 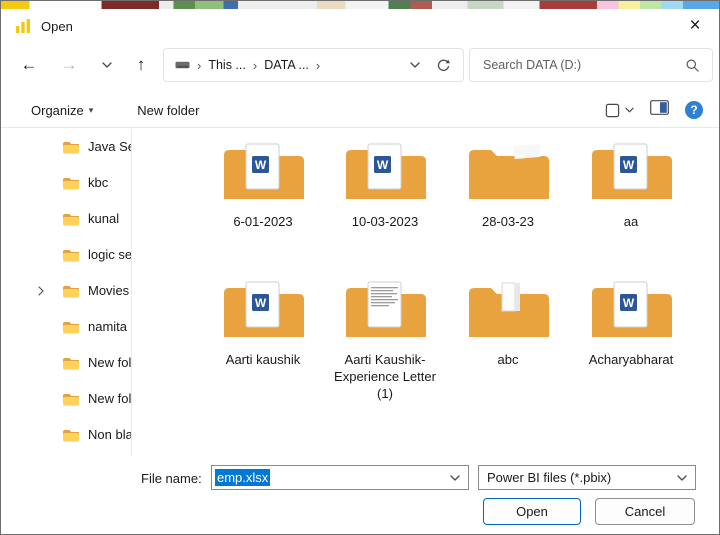 I want to click on organize-menu: Organize ▾, so click(x=62, y=110).